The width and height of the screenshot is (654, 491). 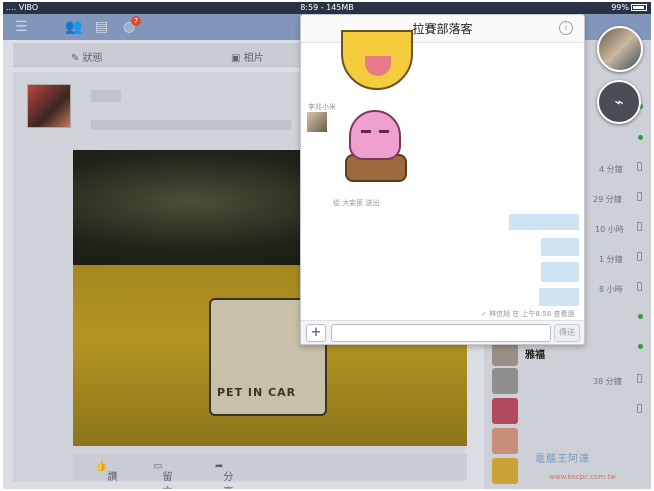 What do you see at coordinates (356, 203) in the screenshot?
I see `sticker-caption: 從 大妄匪 送出` at bounding box center [356, 203].